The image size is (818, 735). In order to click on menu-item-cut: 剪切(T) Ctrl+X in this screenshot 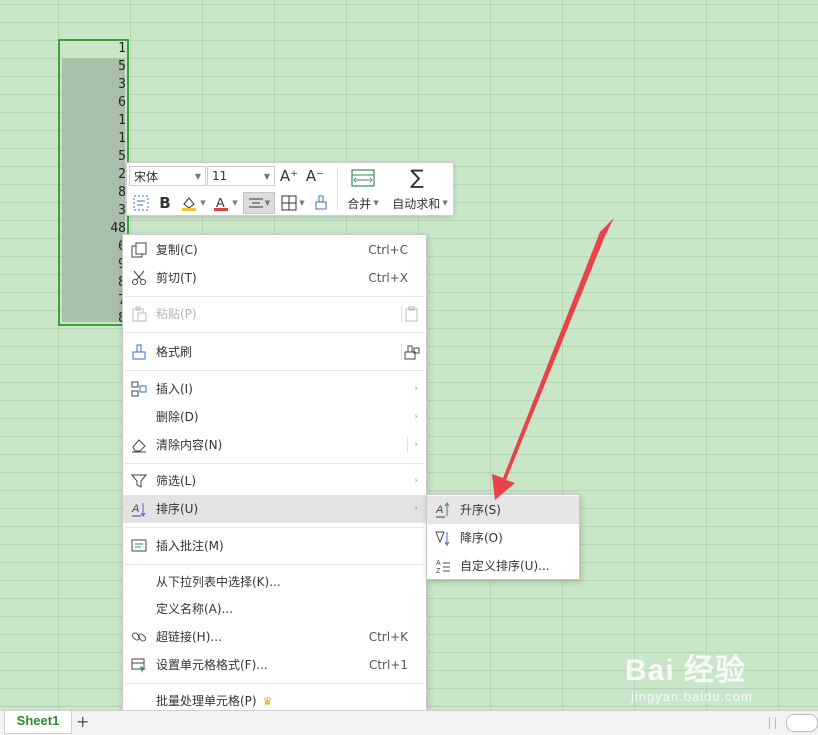, I will do `click(274, 278)`.